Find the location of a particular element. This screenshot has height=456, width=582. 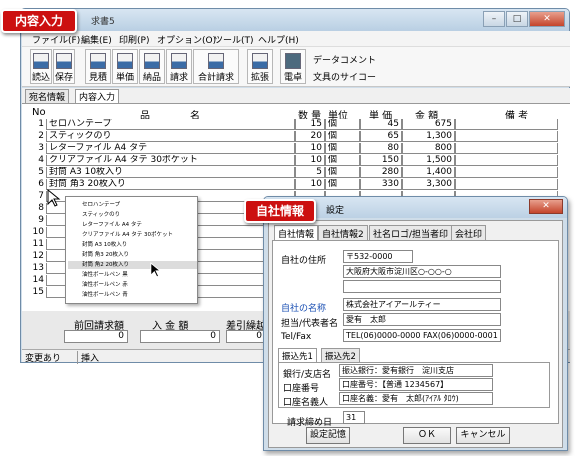

payment-field: 0 is located at coordinates (180, 336).